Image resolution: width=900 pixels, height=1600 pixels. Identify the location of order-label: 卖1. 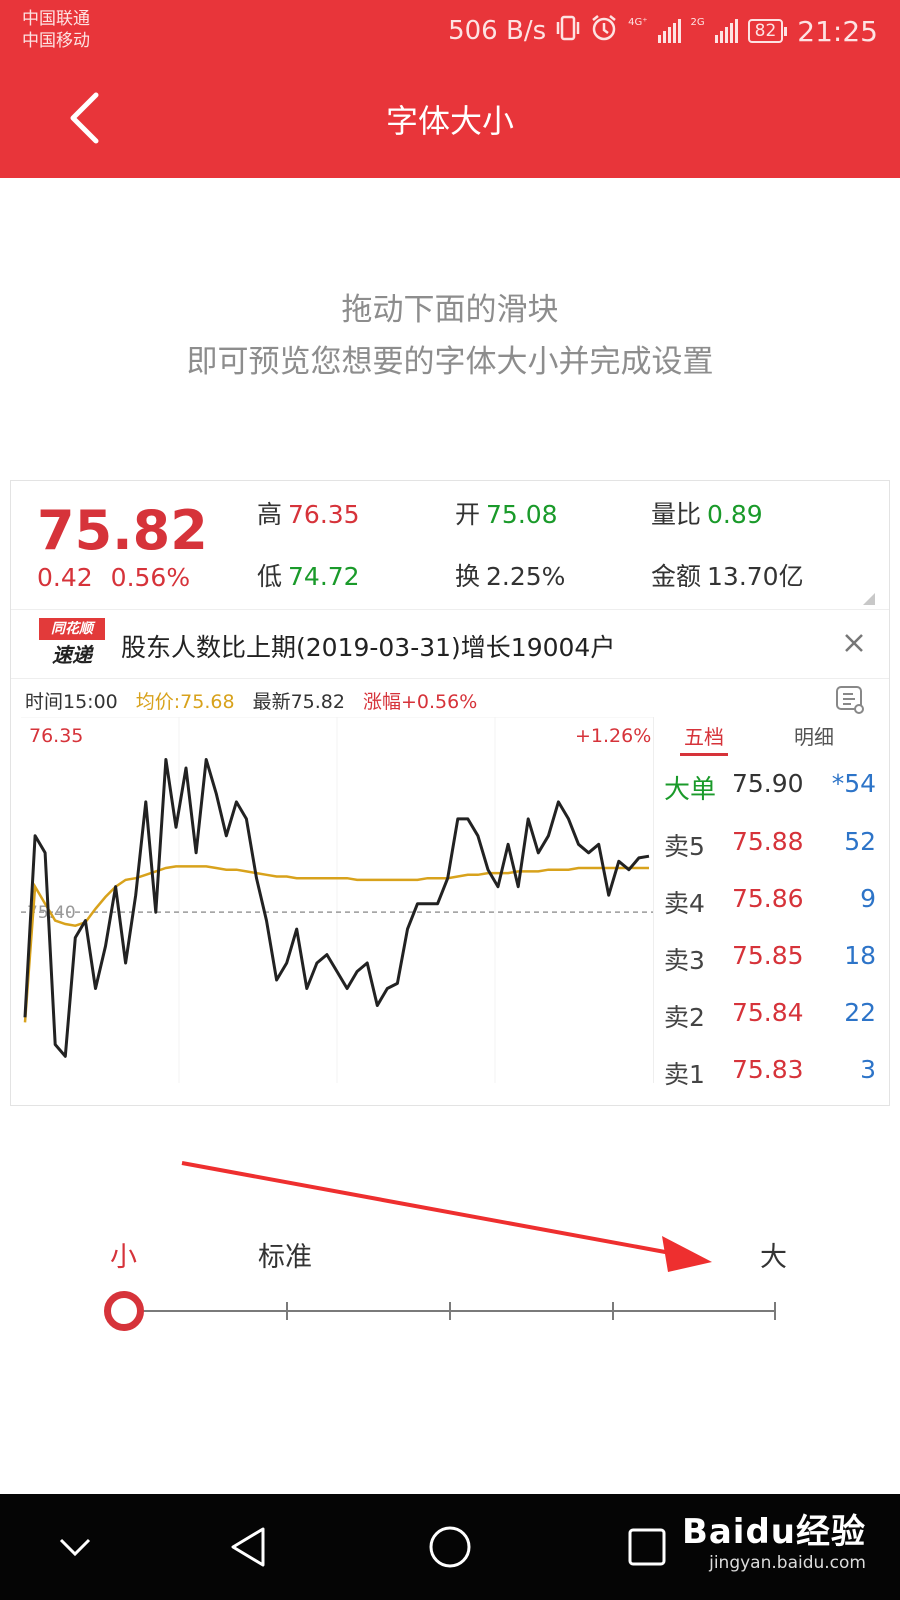
(684, 1074).